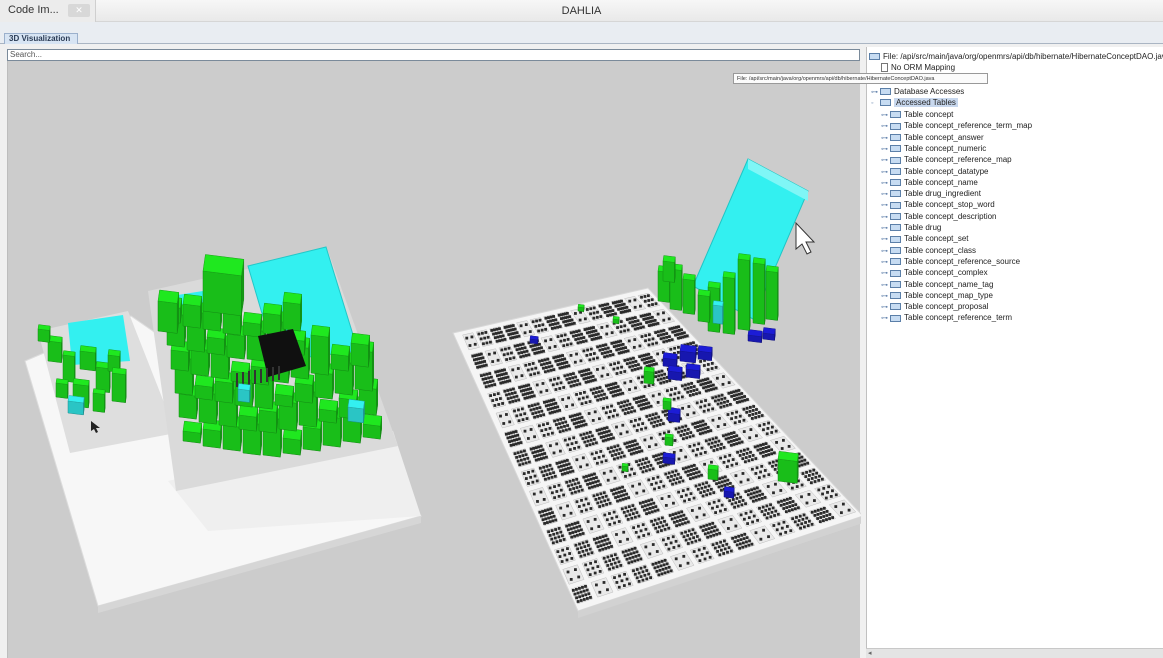  What do you see at coordinates (875, 103) in the screenshot?
I see `collapse-icon: ◦` at bounding box center [875, 103].